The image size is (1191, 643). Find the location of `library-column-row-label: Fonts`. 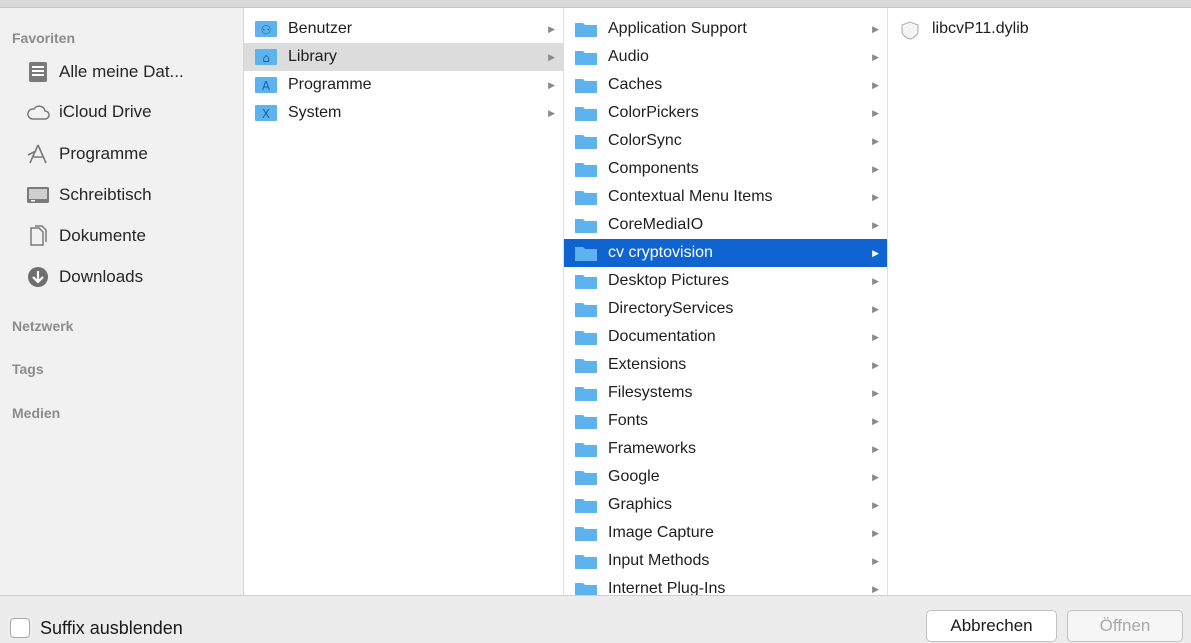

library-column-row-label: Fonts is located at coordinates (628, 420).